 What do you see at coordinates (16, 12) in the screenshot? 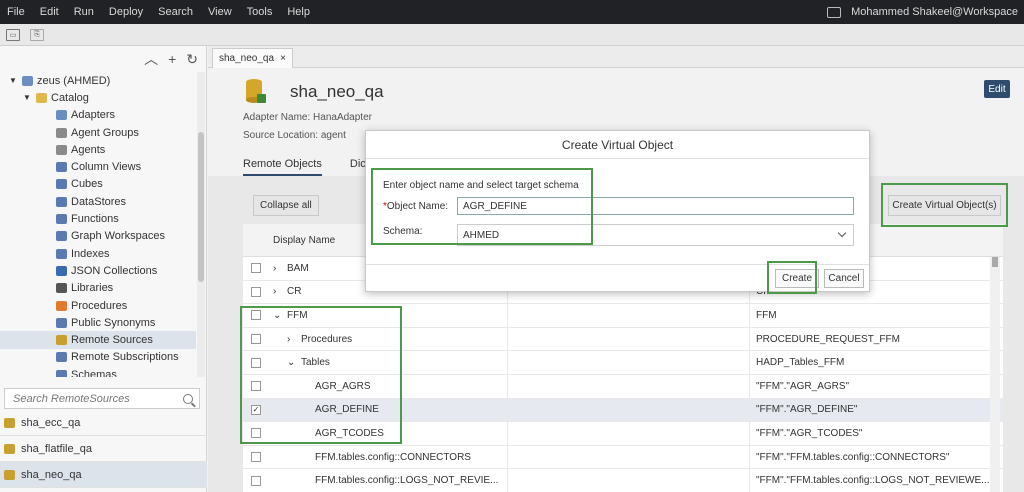
I see `menu-file: File` at bounding box center [16, 12].